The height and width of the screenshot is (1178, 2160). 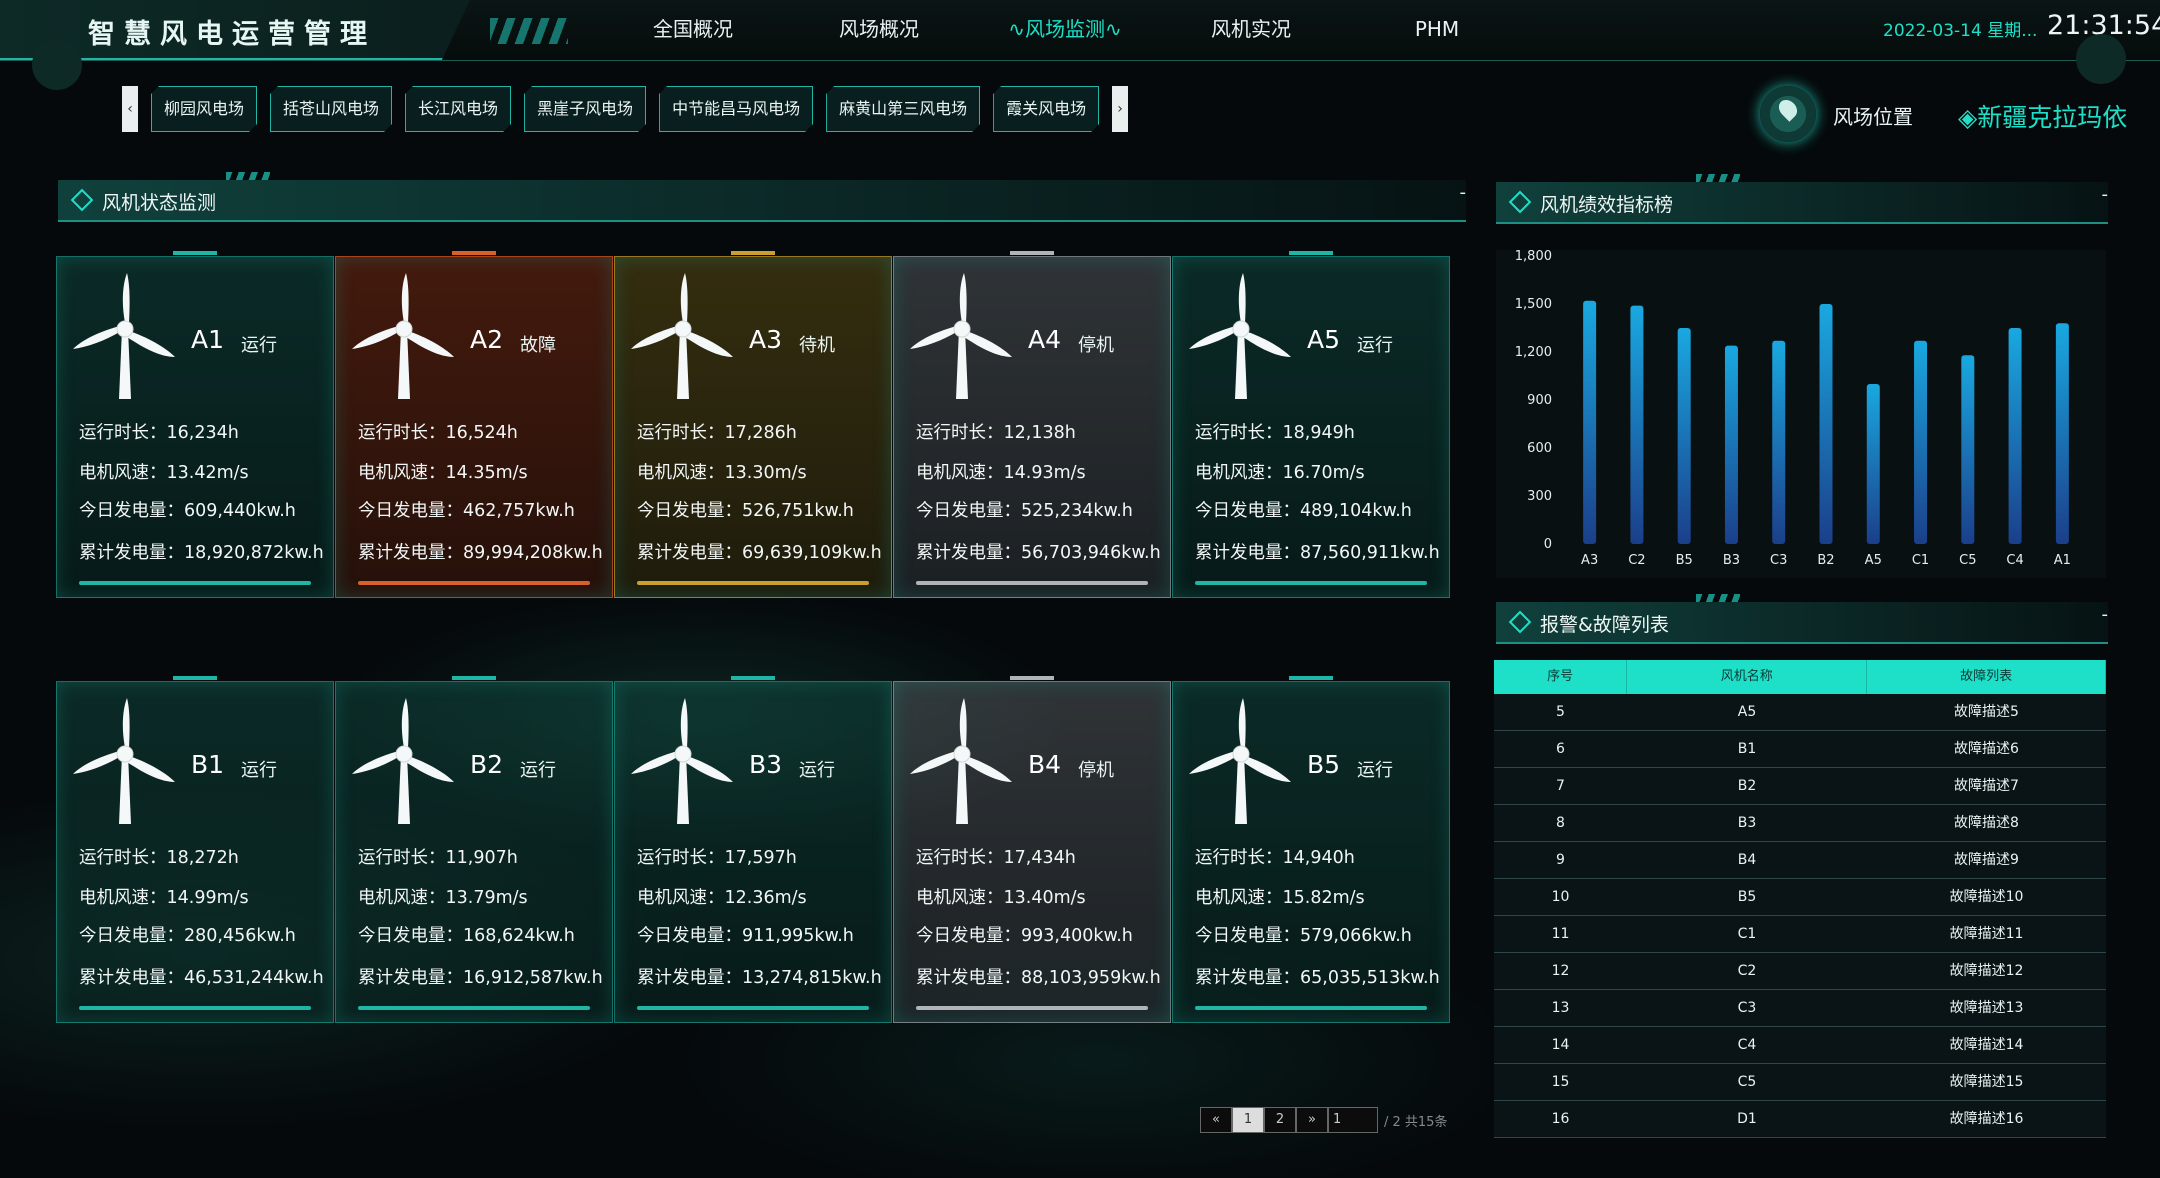 I want to click on page-button: 1, so click(x=1248, y=1120).